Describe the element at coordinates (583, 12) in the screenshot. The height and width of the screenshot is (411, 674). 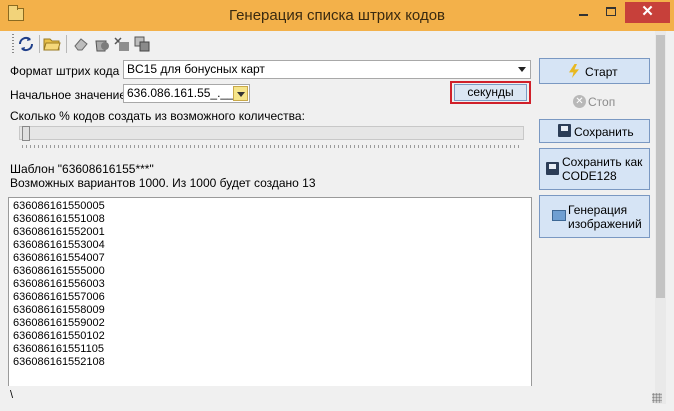
I see `minimize-button` at that location.